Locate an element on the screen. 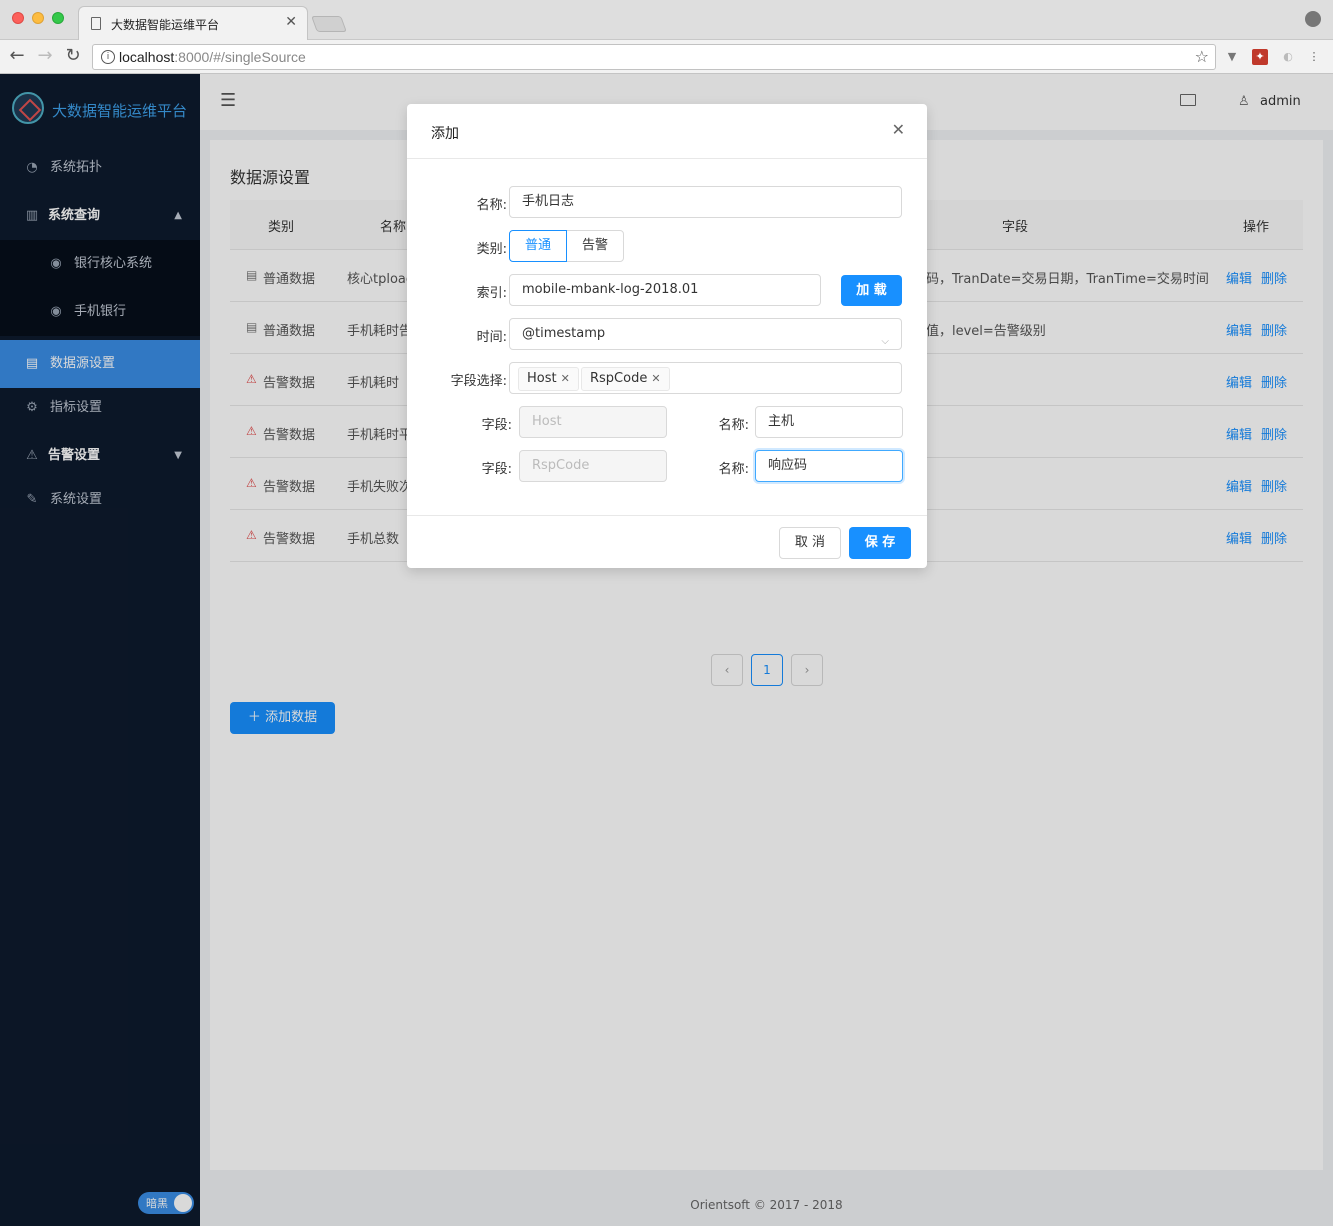 This screenshot has width=1333, height=1226. tab-title: 大数据智能运维平台 is located at coordinates (165, 25).